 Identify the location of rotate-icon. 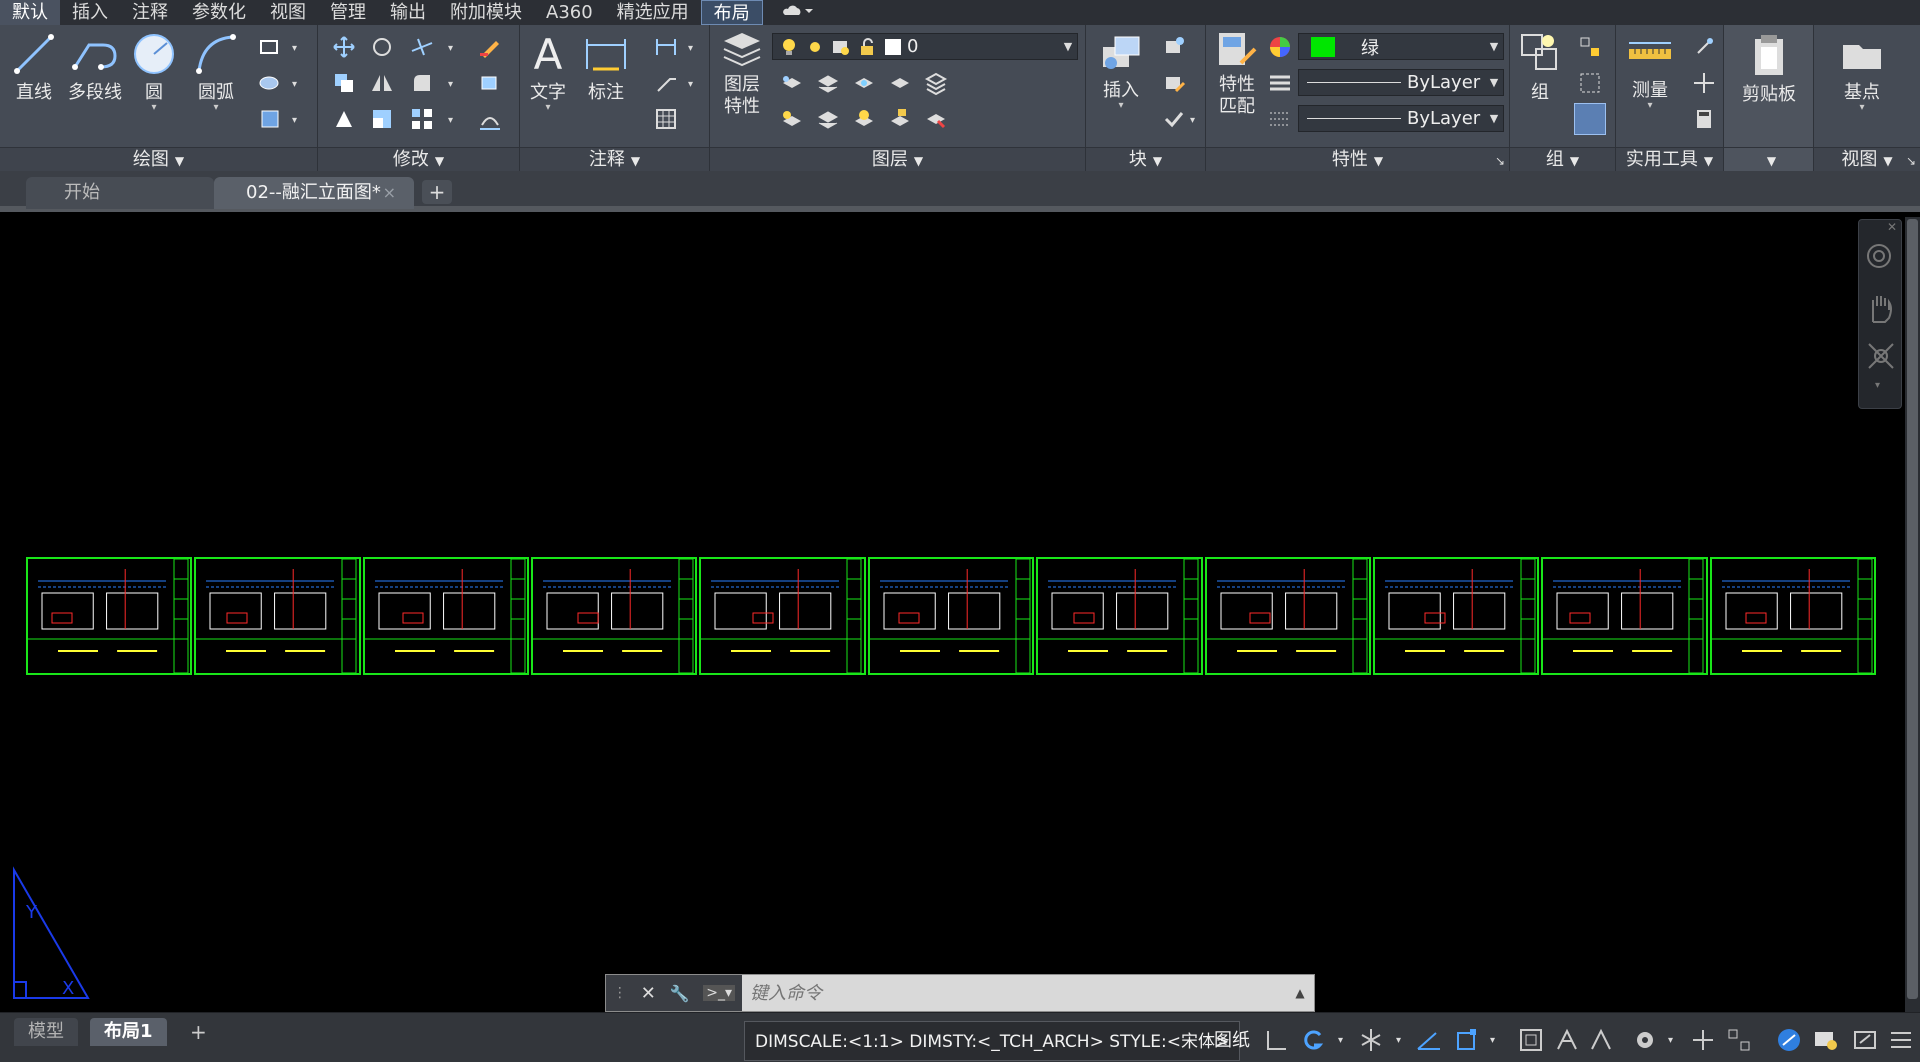
(382, 47).